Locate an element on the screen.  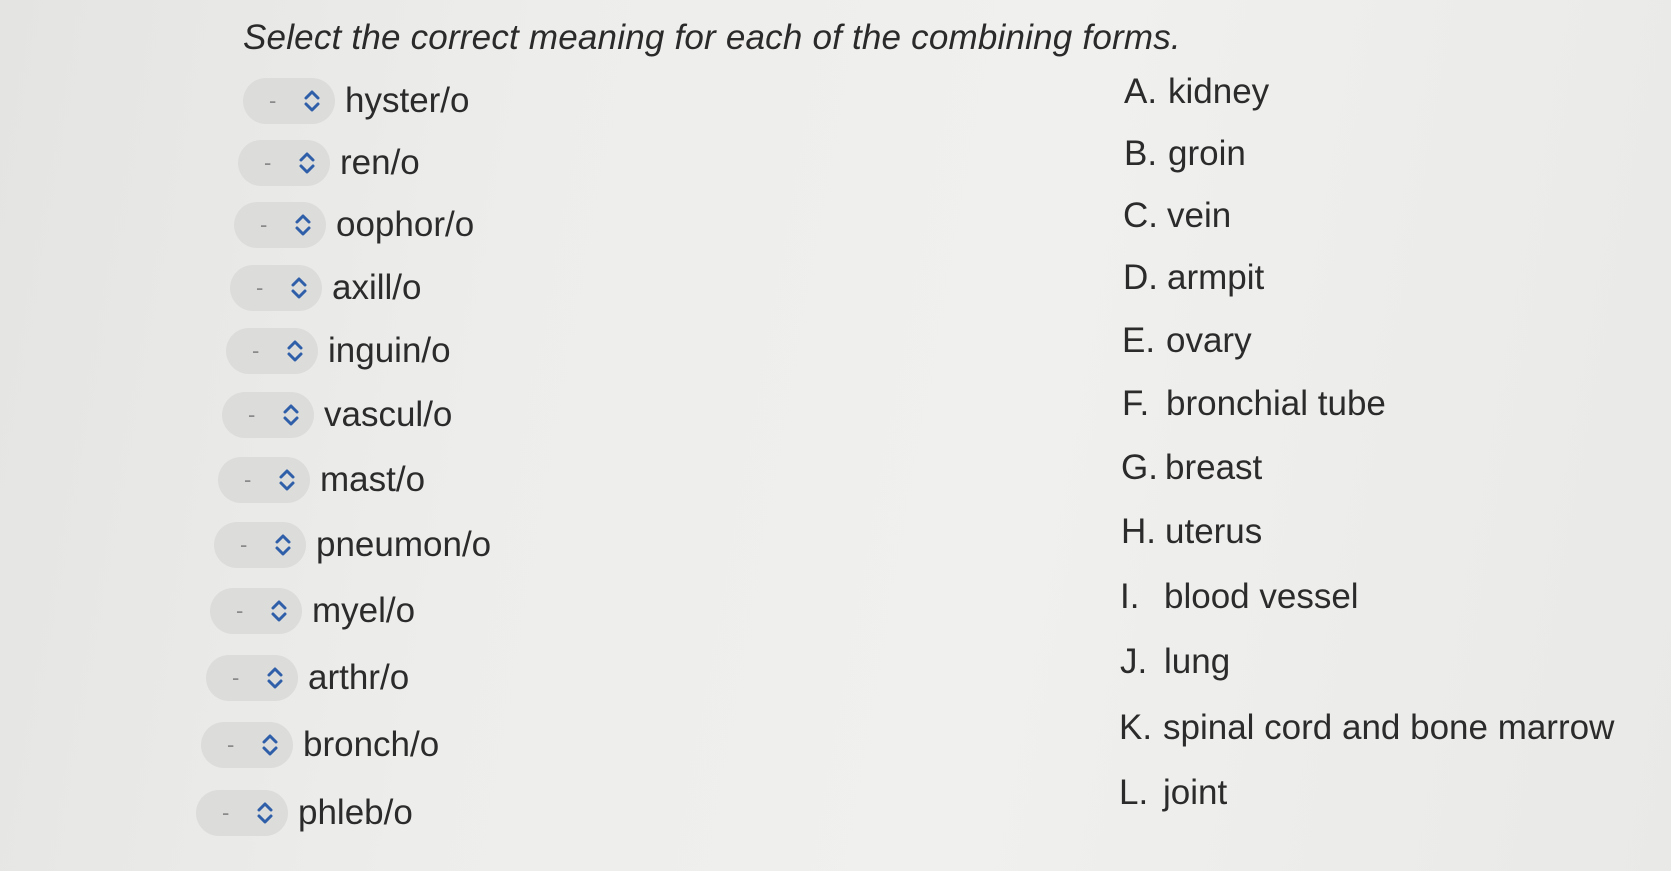
answer-option-d: D. armpit is located at coordinates (1193, 278).